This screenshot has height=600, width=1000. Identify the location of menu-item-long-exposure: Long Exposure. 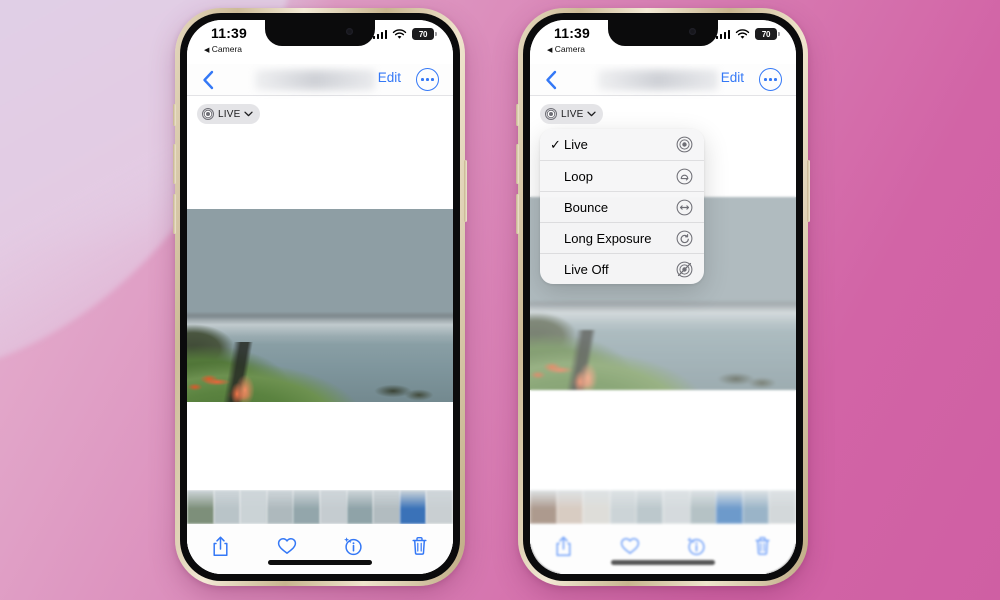
(622, 237).